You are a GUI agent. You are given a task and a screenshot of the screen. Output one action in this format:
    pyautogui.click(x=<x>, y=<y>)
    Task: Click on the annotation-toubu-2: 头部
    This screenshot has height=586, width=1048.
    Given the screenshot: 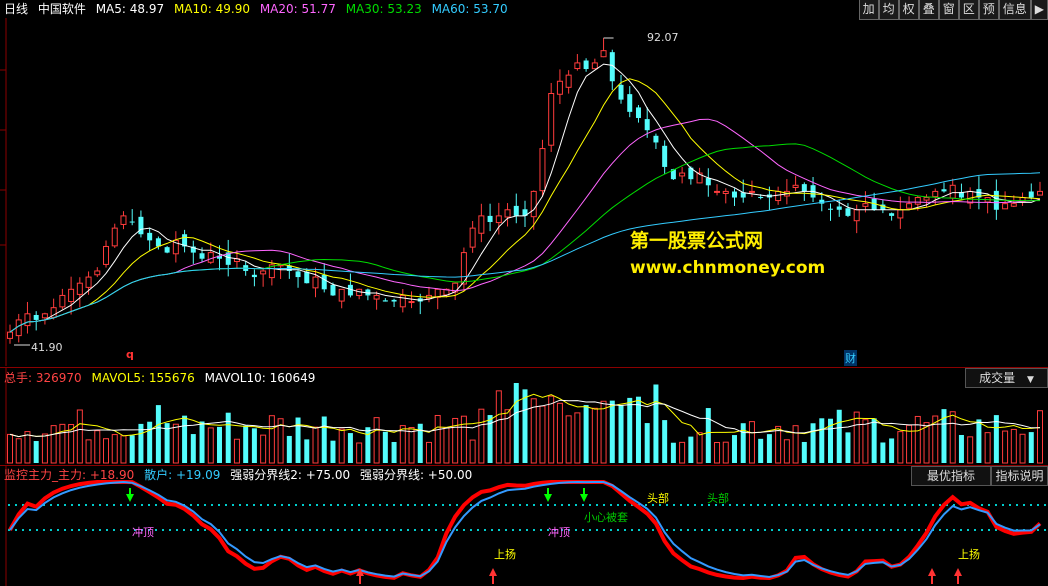 What is the action you would take?
    pyautogui.click(x=718, y=498)
    